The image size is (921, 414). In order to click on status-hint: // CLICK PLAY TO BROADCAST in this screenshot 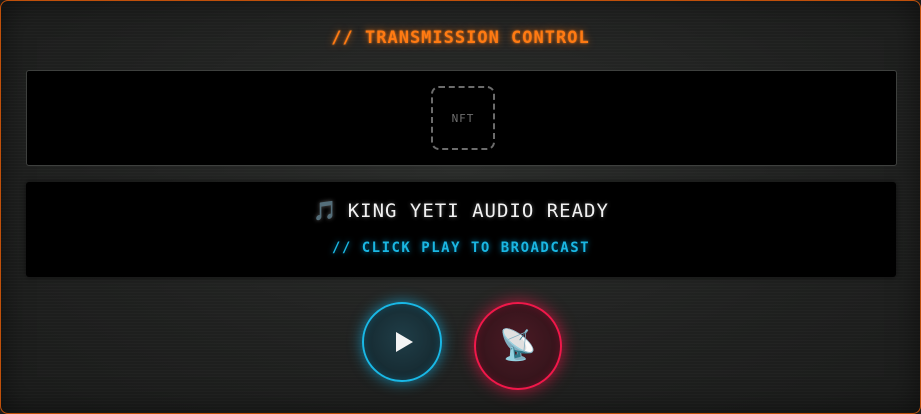, I will do `click(461, 248)`.